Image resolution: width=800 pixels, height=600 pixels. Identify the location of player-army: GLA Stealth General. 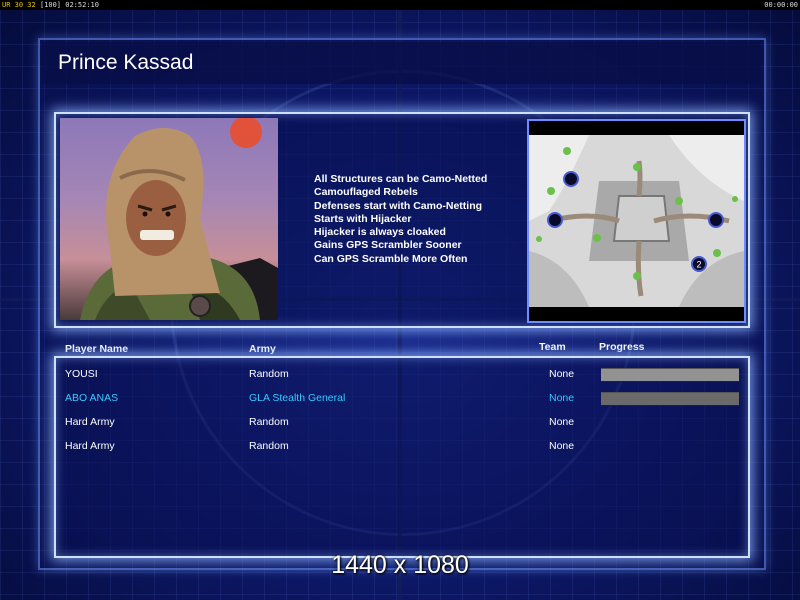
(297, 398).